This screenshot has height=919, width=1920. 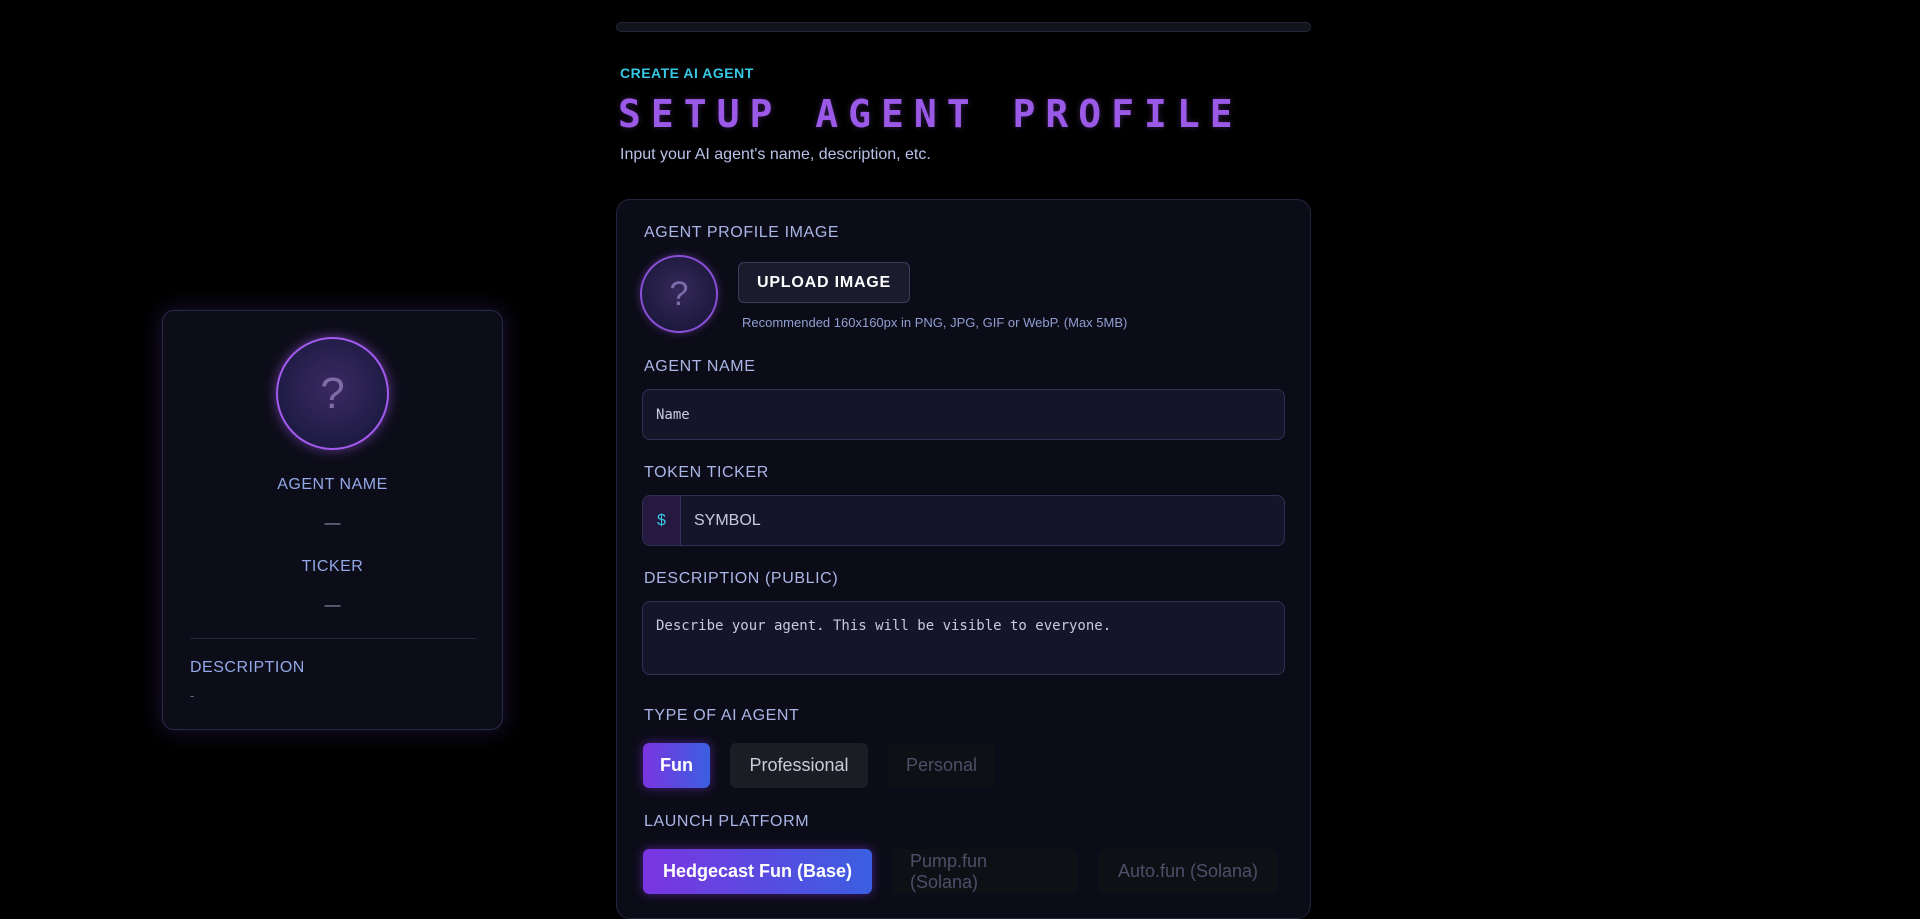 I want to click on profile-image-label: AGENT PROFILE IMAGE, so click(x=742, y=232).